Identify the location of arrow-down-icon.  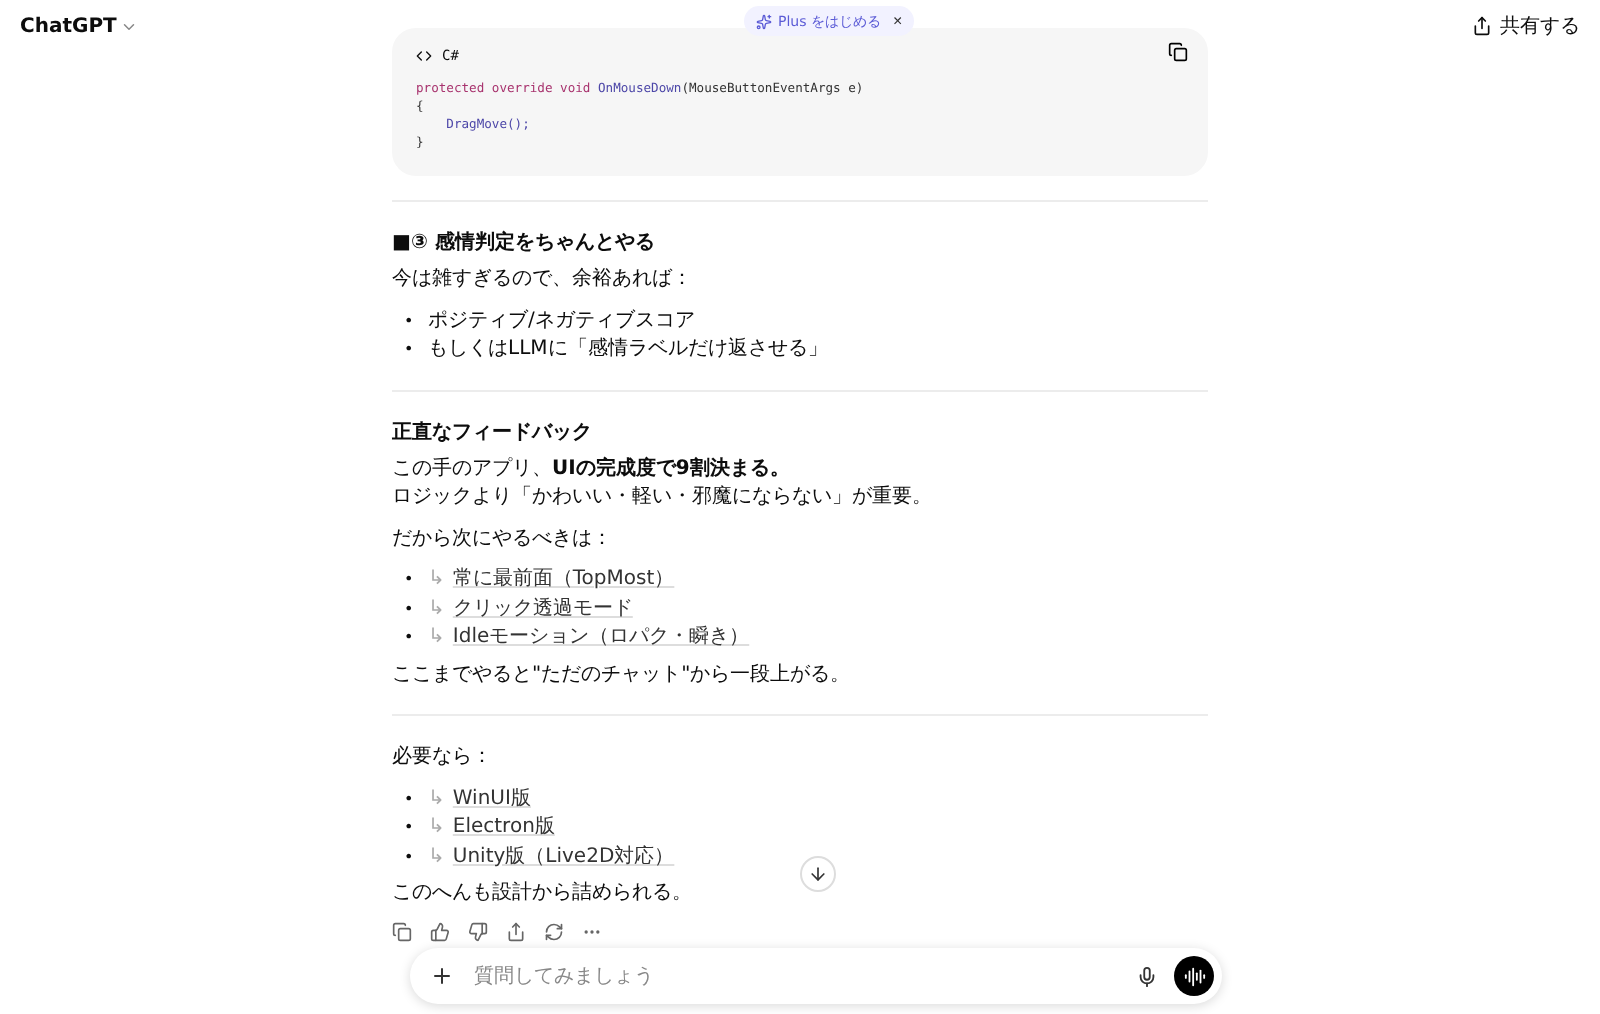
(818, 874).